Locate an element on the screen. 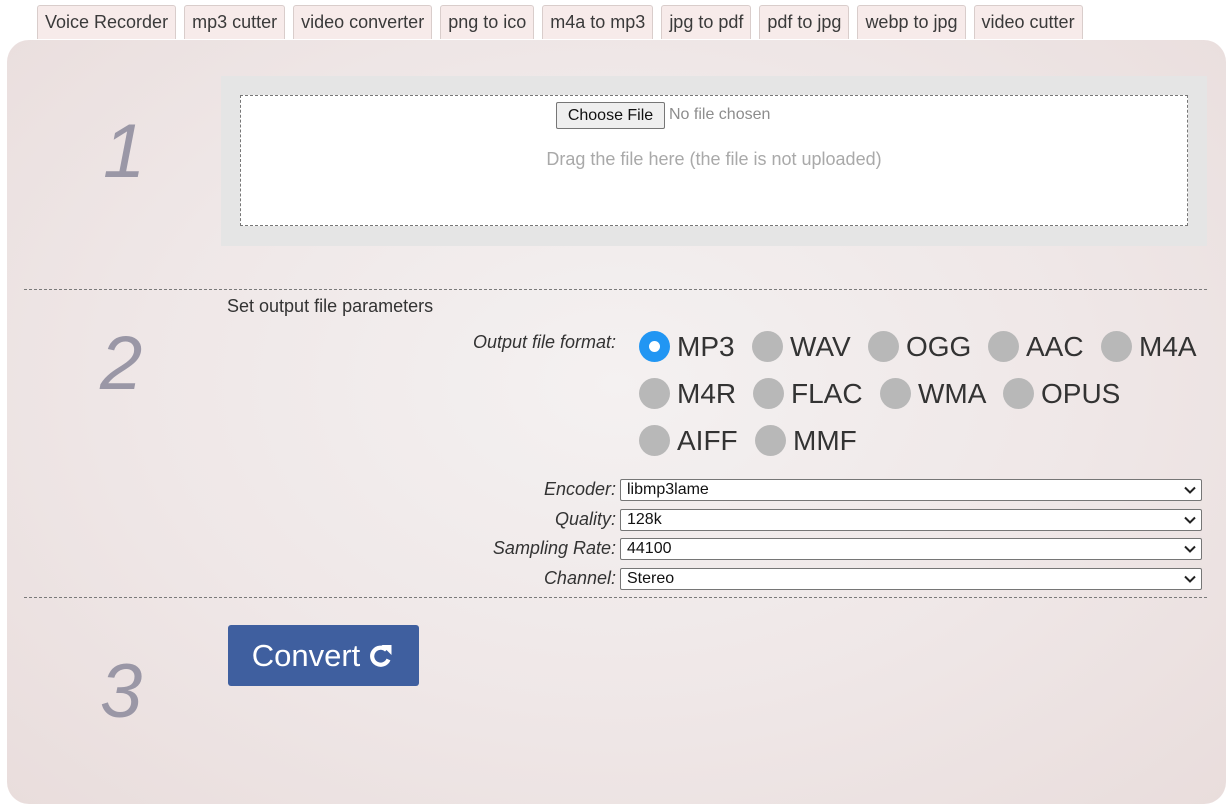 The width and height of the screenshot is (1228, 810). format-label-m4a: M4A is located at coordinates (1168, 346).